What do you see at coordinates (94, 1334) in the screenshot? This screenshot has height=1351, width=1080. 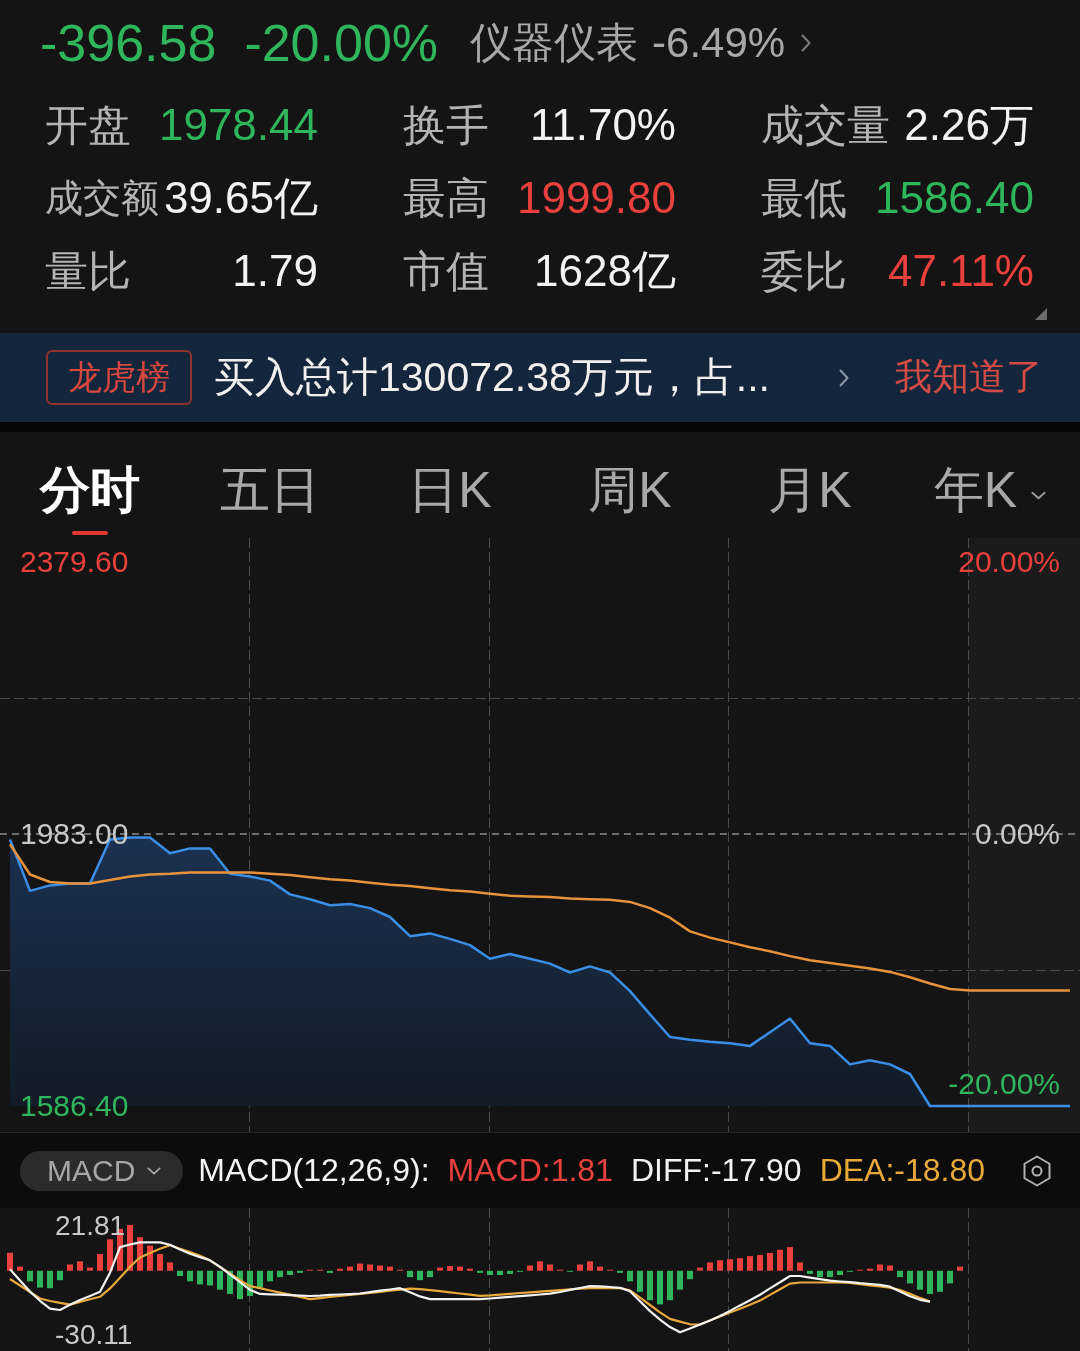 I see `indicator-axis-label: -30.11` at bounding box center [94, 1334].